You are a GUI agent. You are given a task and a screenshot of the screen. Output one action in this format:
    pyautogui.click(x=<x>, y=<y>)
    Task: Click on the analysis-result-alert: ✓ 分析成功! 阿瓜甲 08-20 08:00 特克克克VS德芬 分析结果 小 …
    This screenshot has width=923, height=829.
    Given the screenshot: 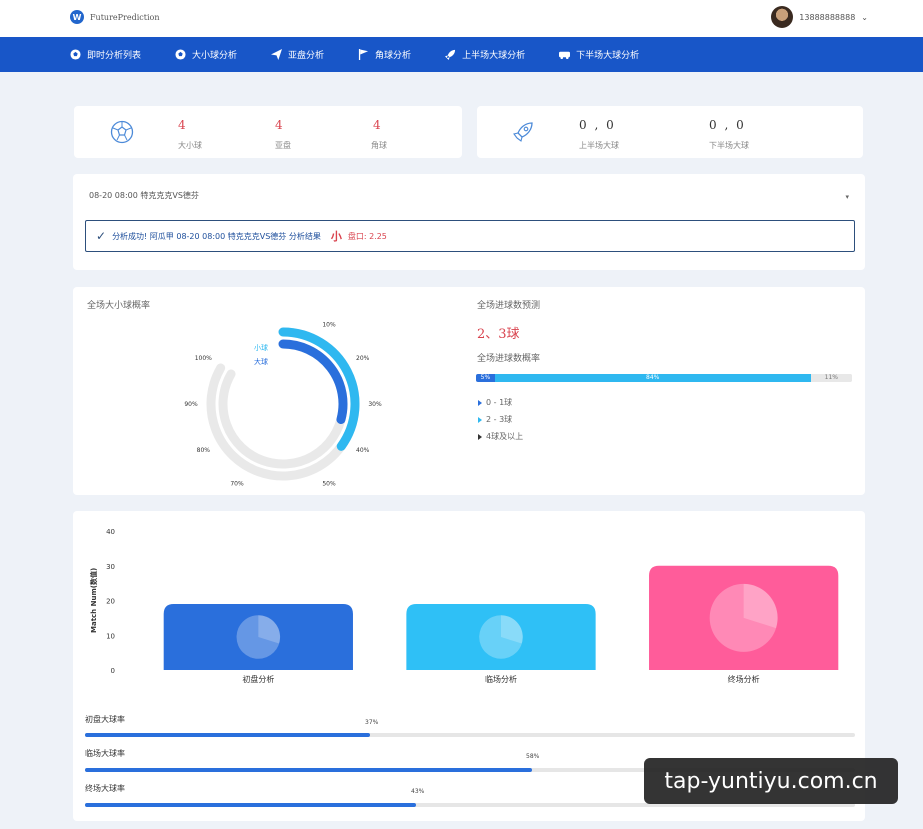 What is the action you would take?
    pyautogui.click(x=470, y=236)
    